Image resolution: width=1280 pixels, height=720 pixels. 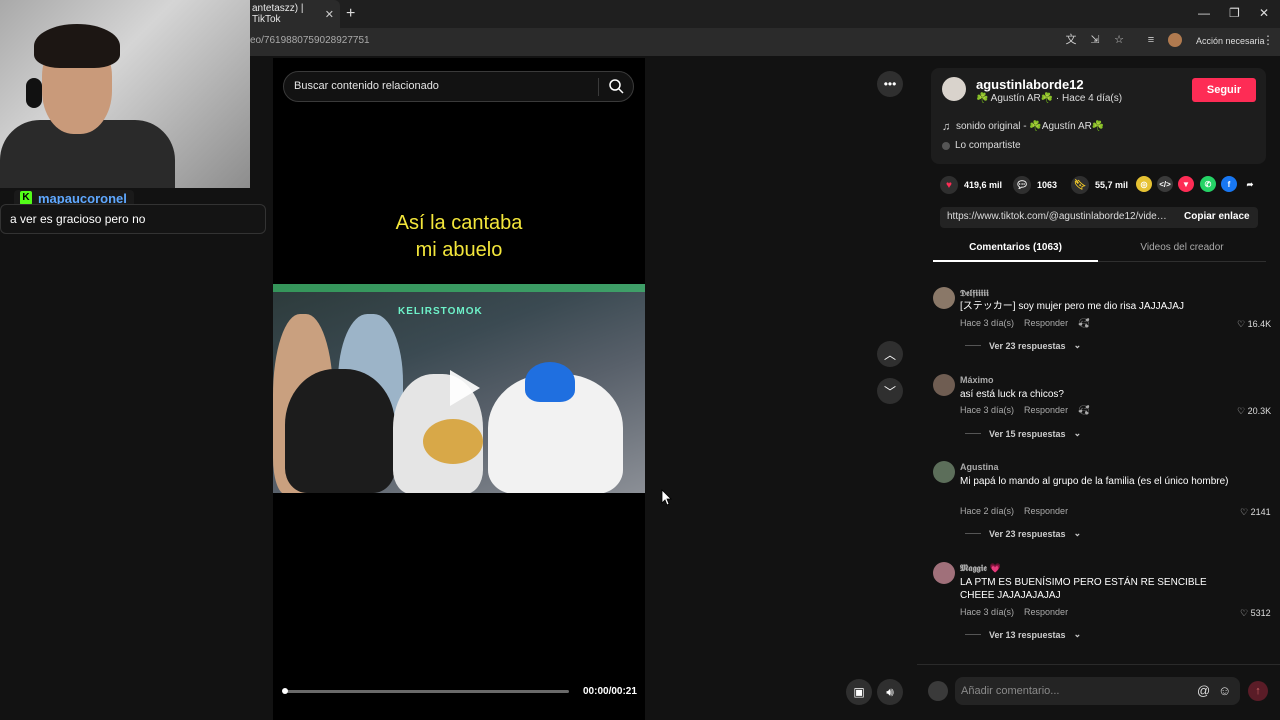 What do you see at coordinates (1250, 184) in the screenshot?
I see `share-arrow-icon: ➦` at bounding box center [1250, 184].